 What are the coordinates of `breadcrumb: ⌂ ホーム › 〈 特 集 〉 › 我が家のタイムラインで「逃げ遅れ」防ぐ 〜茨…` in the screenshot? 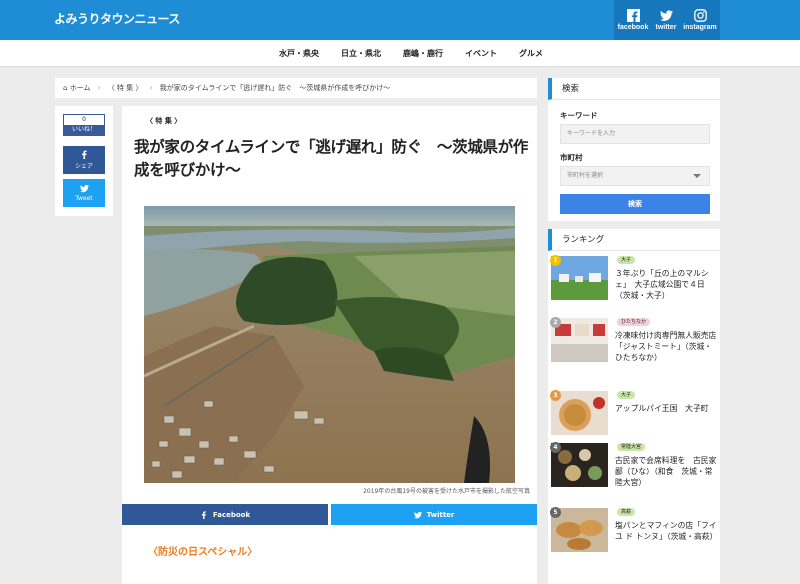 It's located at (296, 88).